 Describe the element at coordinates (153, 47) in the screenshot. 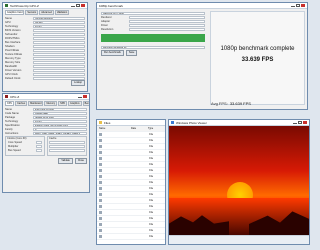

I see `os-status: Microsoft Windows 10` at that location.